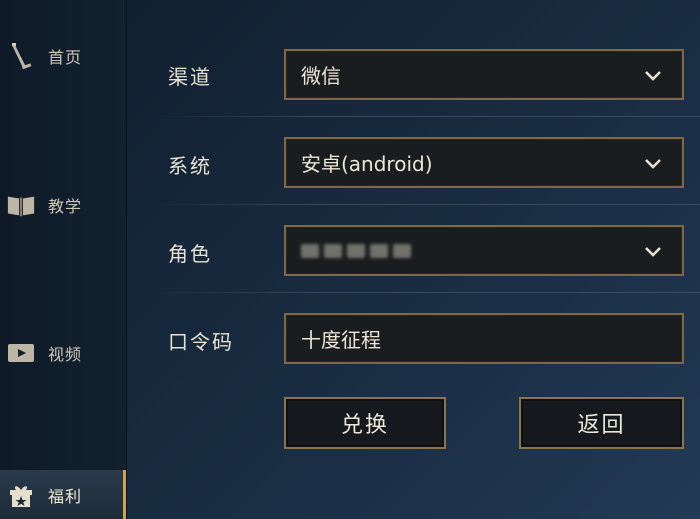 This screenshot has width=700, height=519. What do you see at coordinates (341, 340) in the screenshot?
I see `code-value: 十度征程` at bounding box center [341, 340].